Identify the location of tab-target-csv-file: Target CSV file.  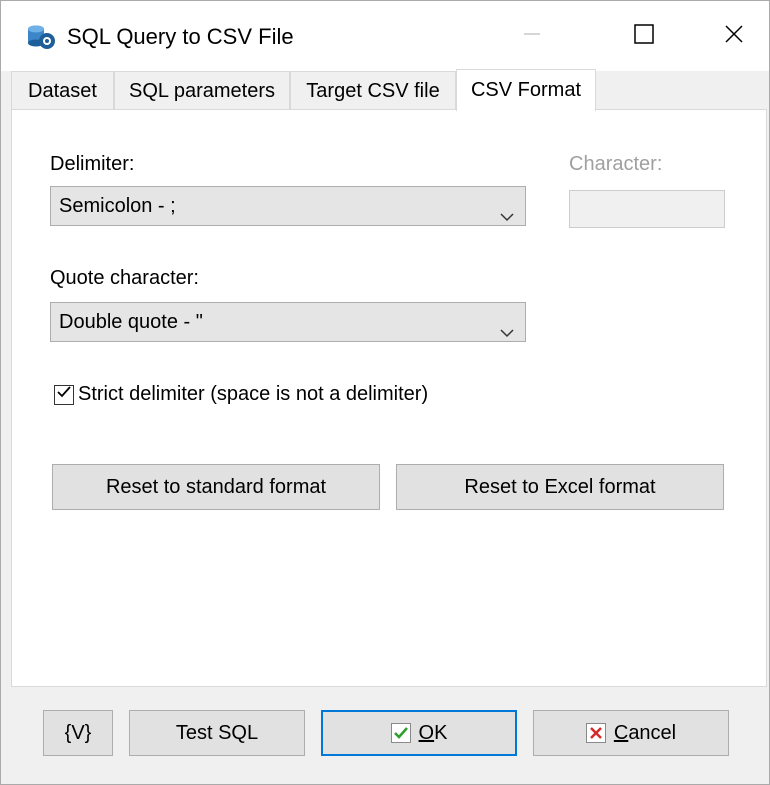
(373, 90).